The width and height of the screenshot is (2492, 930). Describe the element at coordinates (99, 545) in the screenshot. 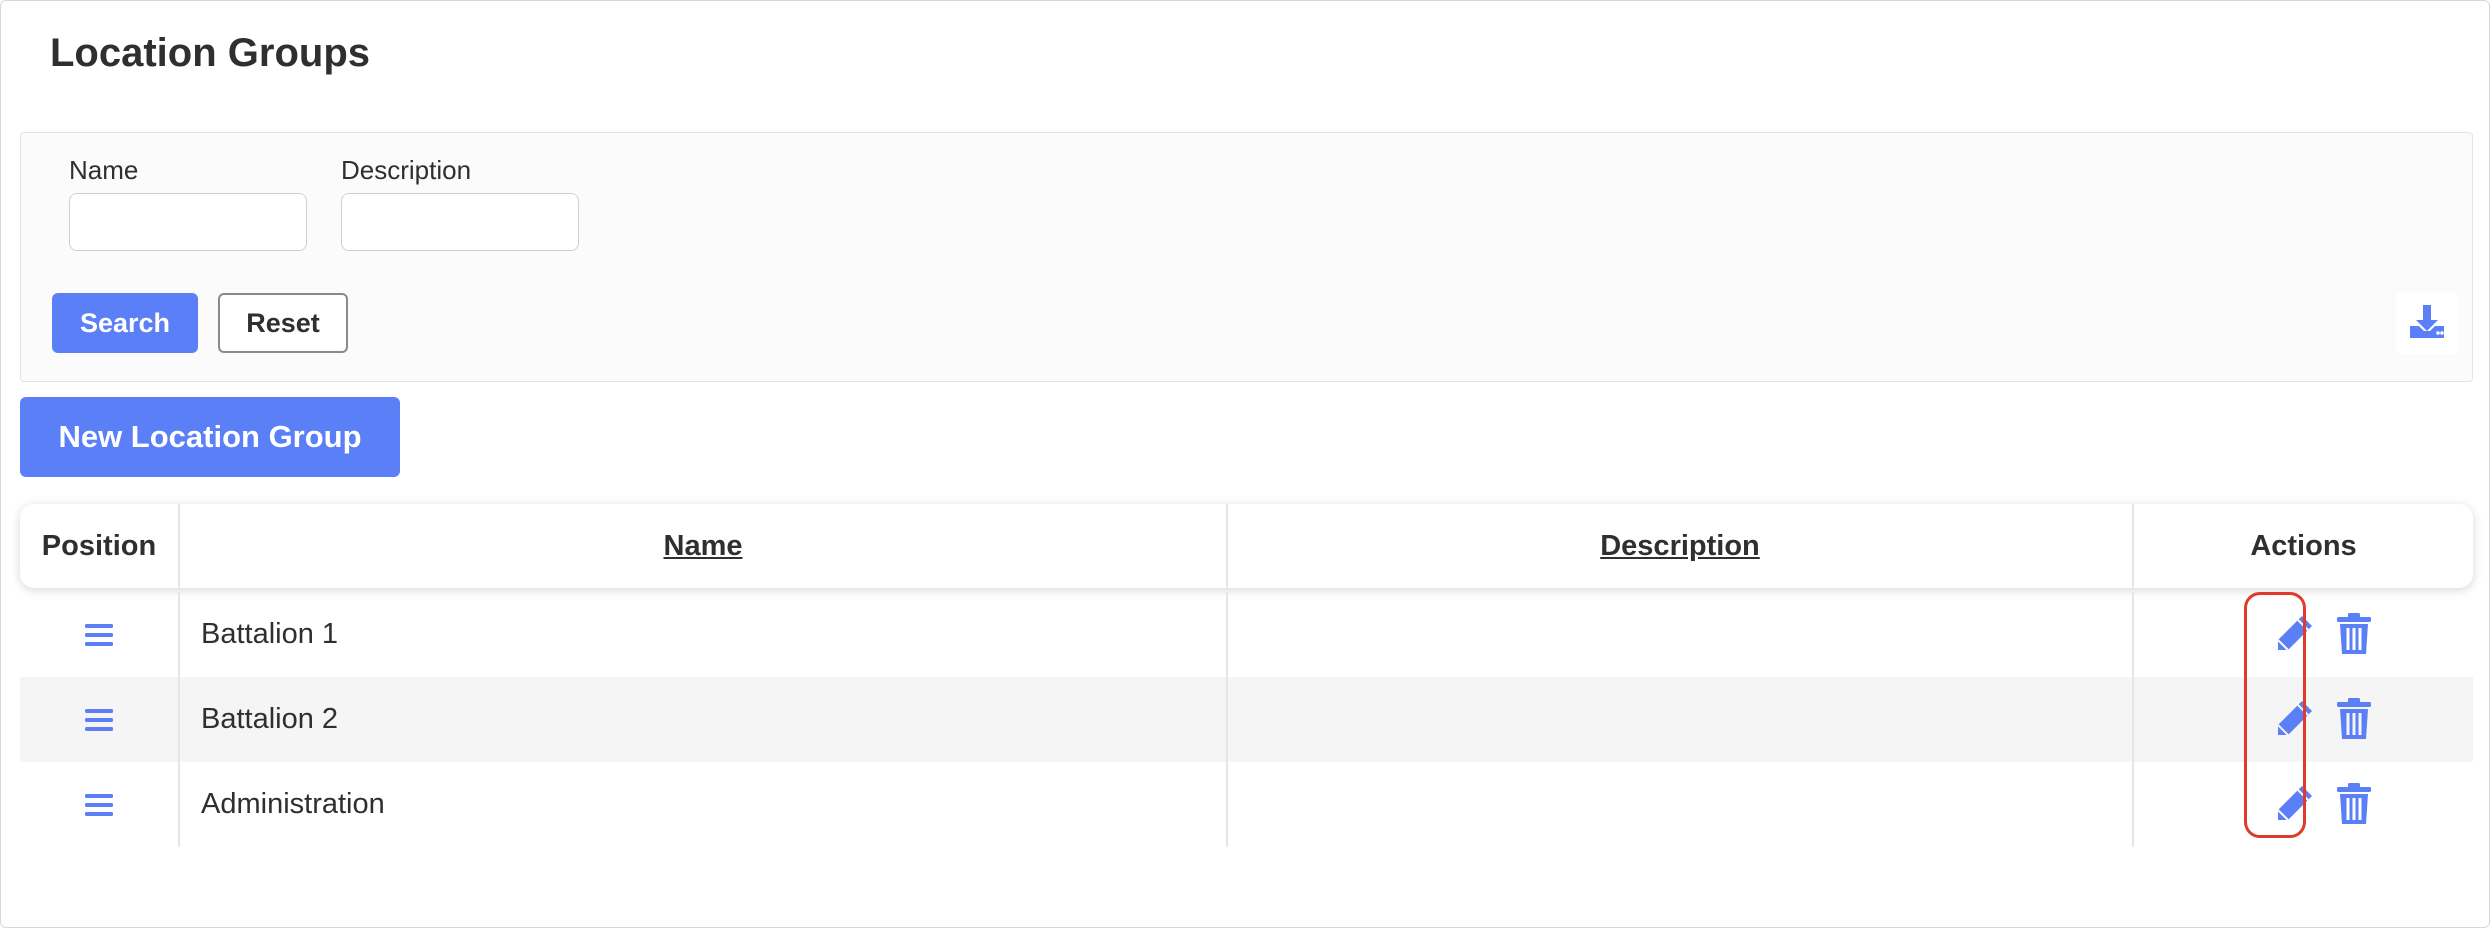

I see `column-header-position: Position` at that location.